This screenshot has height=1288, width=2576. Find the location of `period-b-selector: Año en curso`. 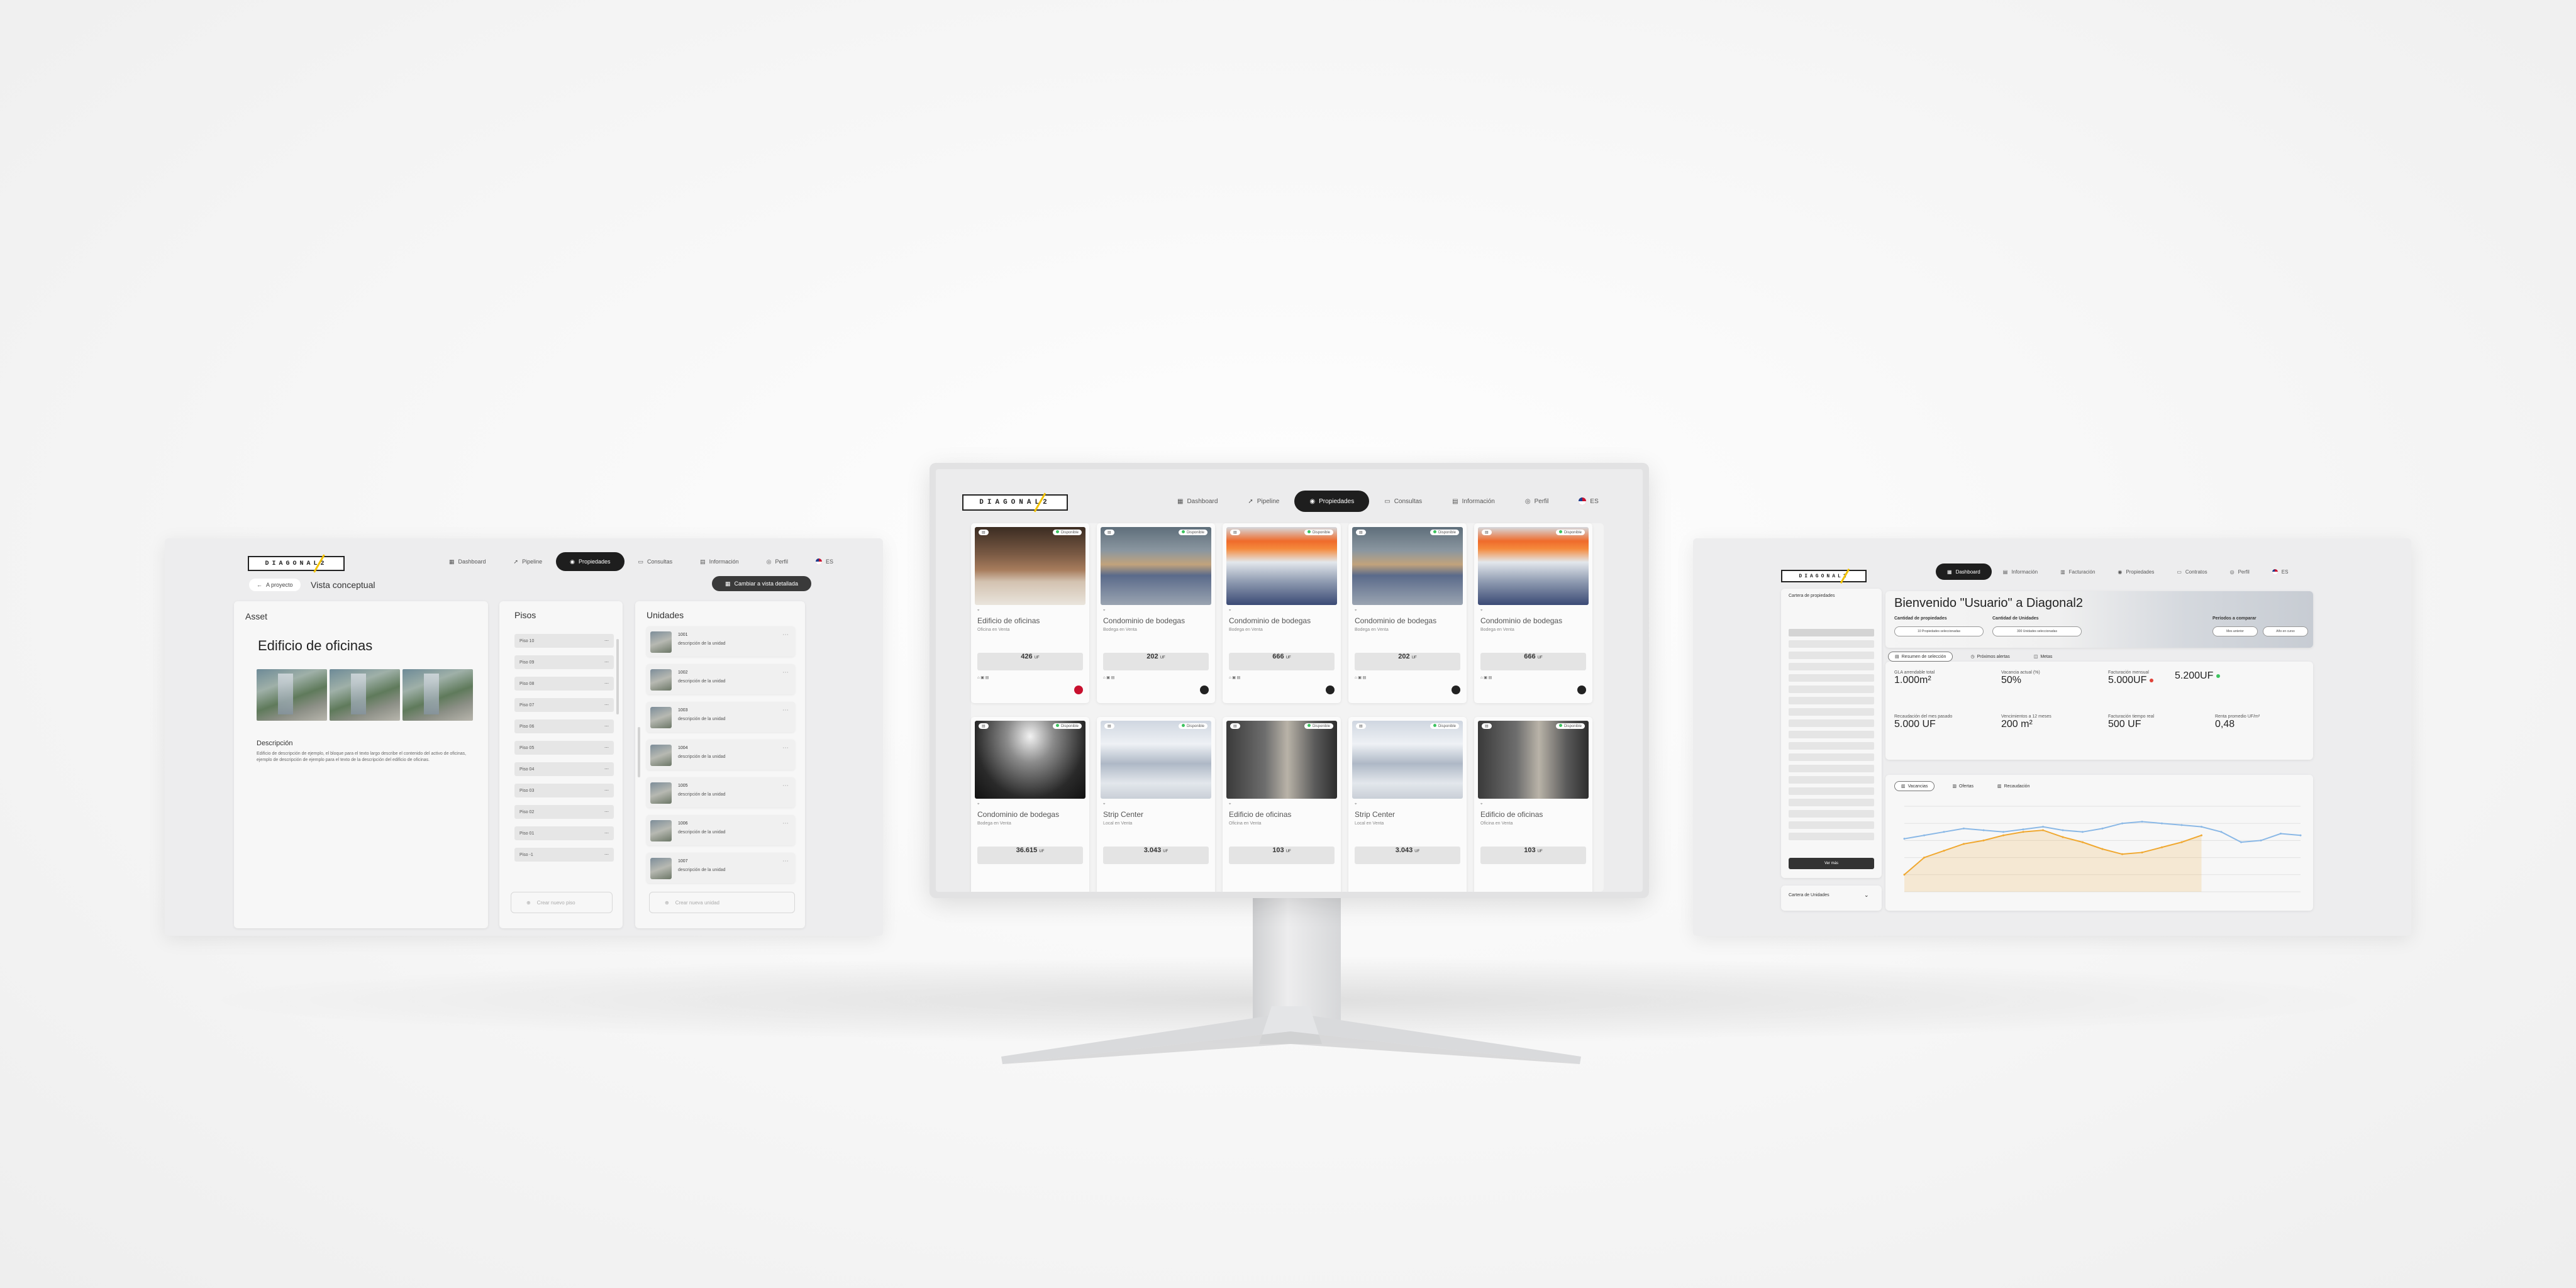

period-b-selector: Año en curso is located at coordinates (2285, 631).